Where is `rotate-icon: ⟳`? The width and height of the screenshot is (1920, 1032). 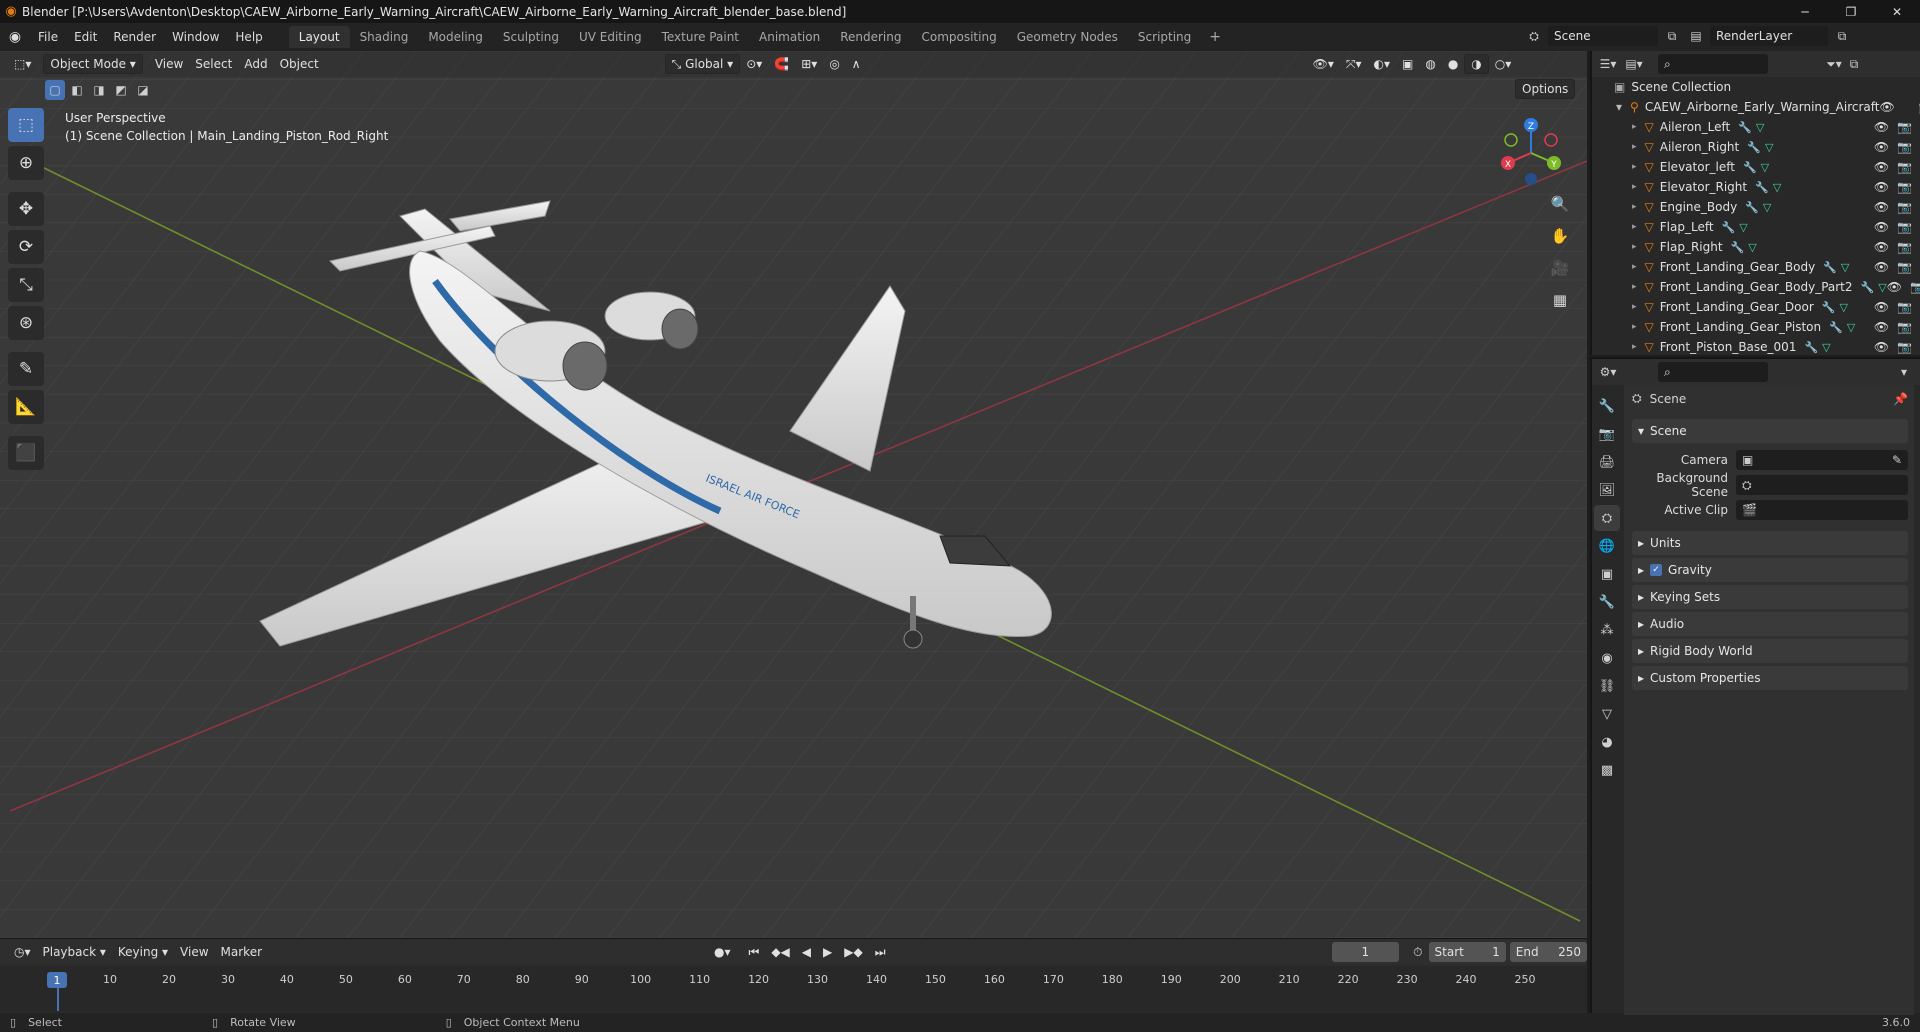 rotate-icon: ⟳ is located at coordinates (26, 247).